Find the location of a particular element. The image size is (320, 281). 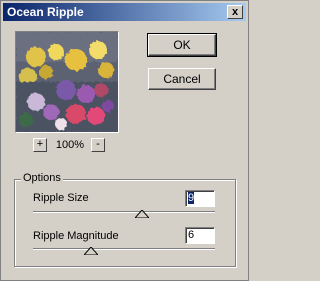

close-button: x is located at coordinates (235, 12).